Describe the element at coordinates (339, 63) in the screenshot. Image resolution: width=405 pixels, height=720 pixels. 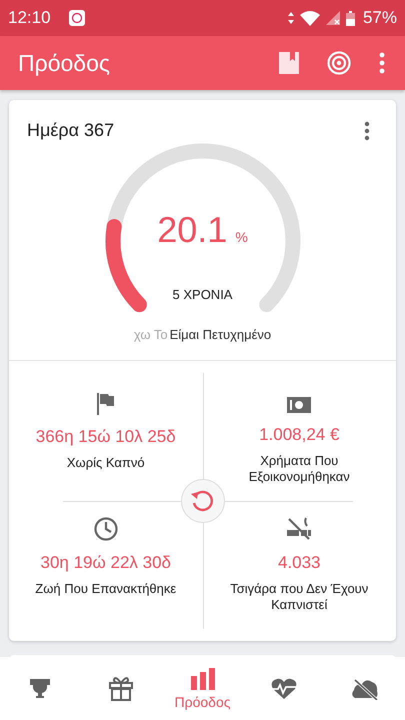
I see `target-icon` at that location.